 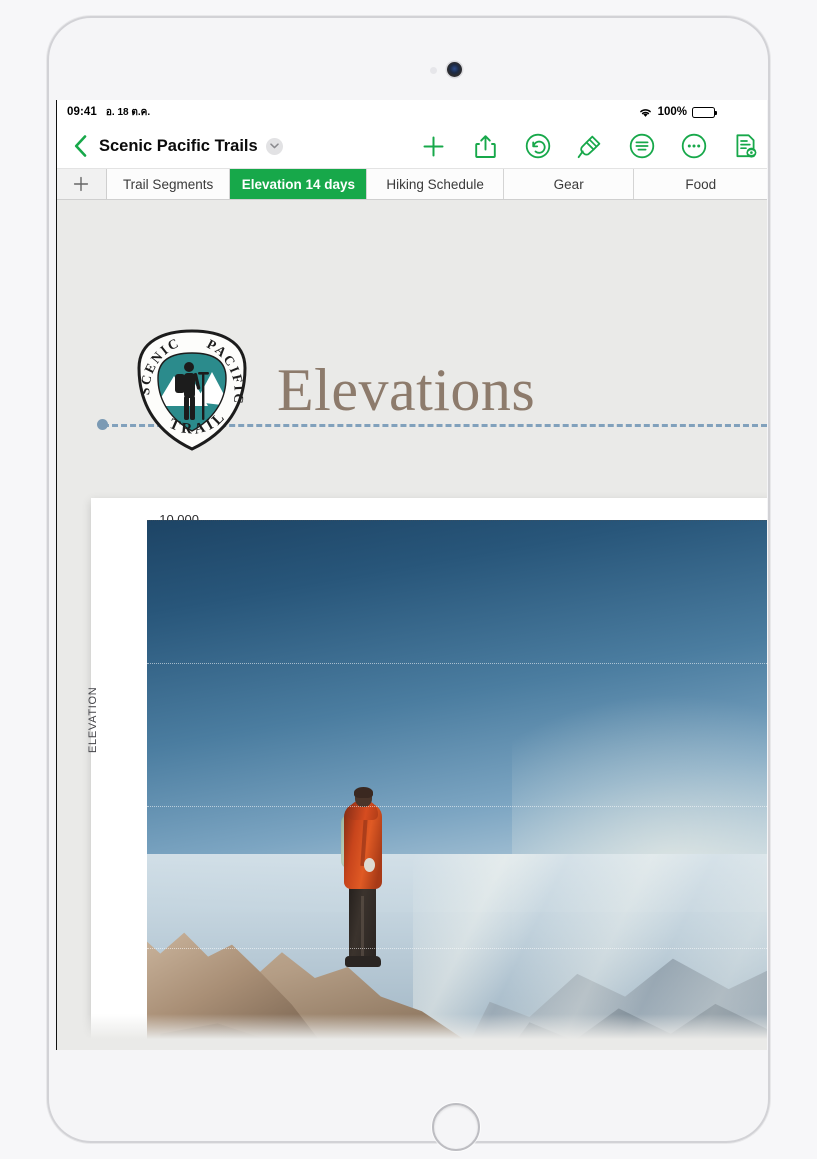 I want to click on toolbar, so click(x=589, y=146).